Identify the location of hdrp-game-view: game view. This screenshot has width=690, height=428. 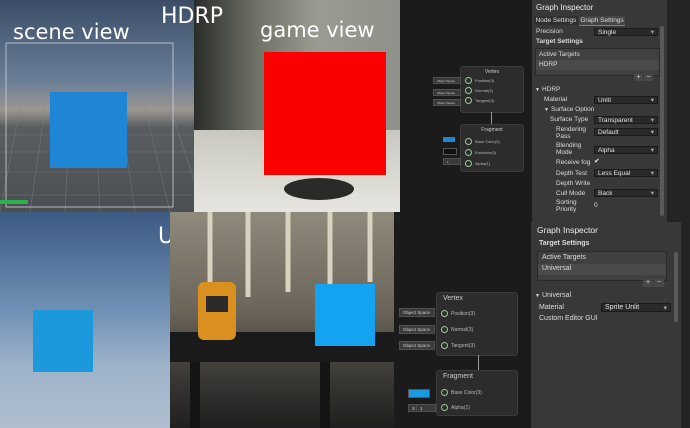
(297, 106).